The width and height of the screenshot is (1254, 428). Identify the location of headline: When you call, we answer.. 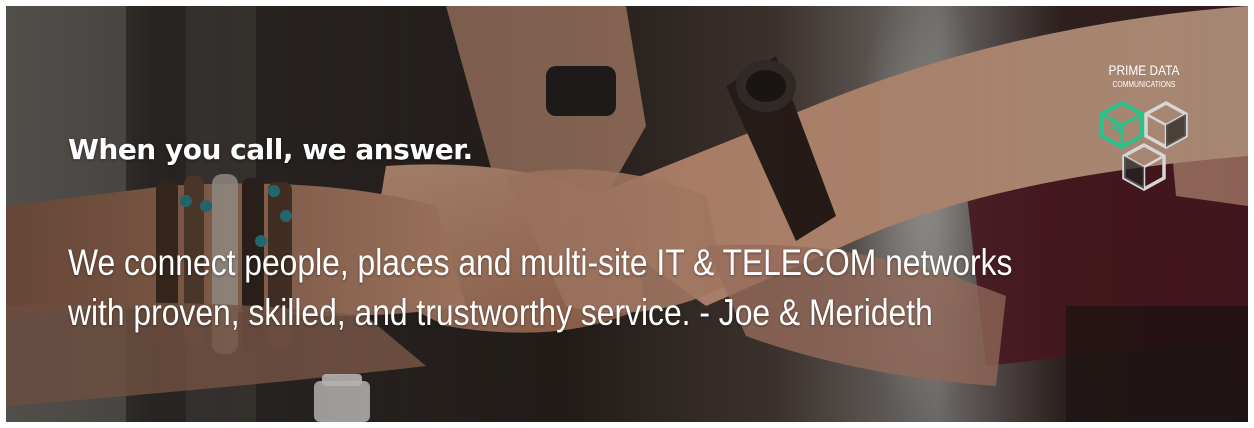
(270, 149).